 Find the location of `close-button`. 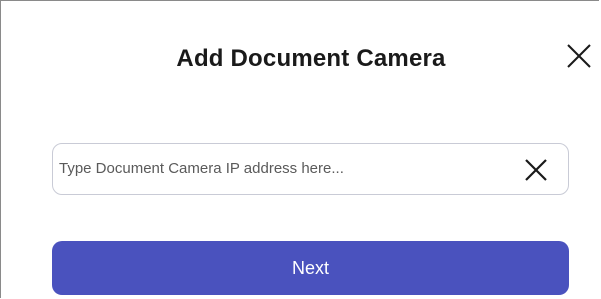

close-button is located at coordinates (579, 56).